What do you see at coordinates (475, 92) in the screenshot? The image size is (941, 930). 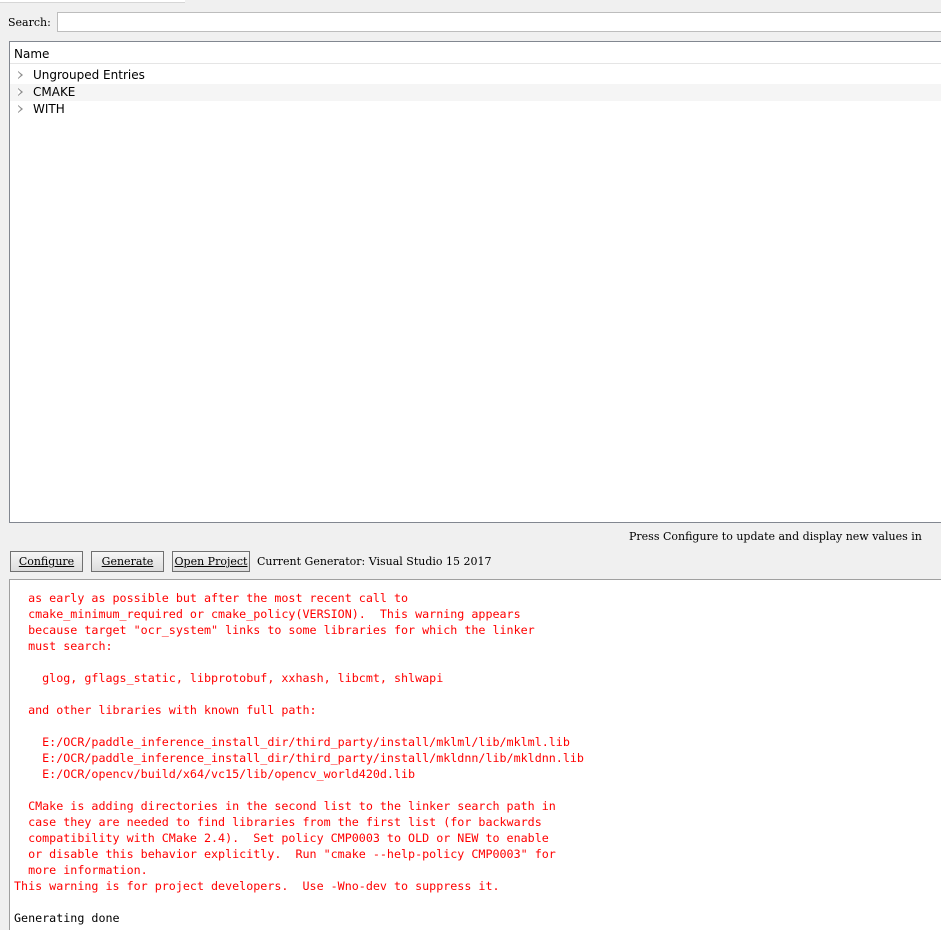 I see `tree-item-cmake: CMAKE` at bounding box center [475, 92].